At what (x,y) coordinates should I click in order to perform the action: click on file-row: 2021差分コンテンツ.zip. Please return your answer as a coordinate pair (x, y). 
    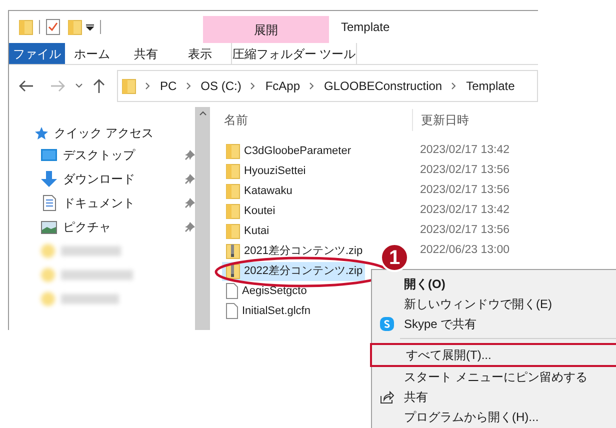
    Looking at the image, I should click on (293, 251).